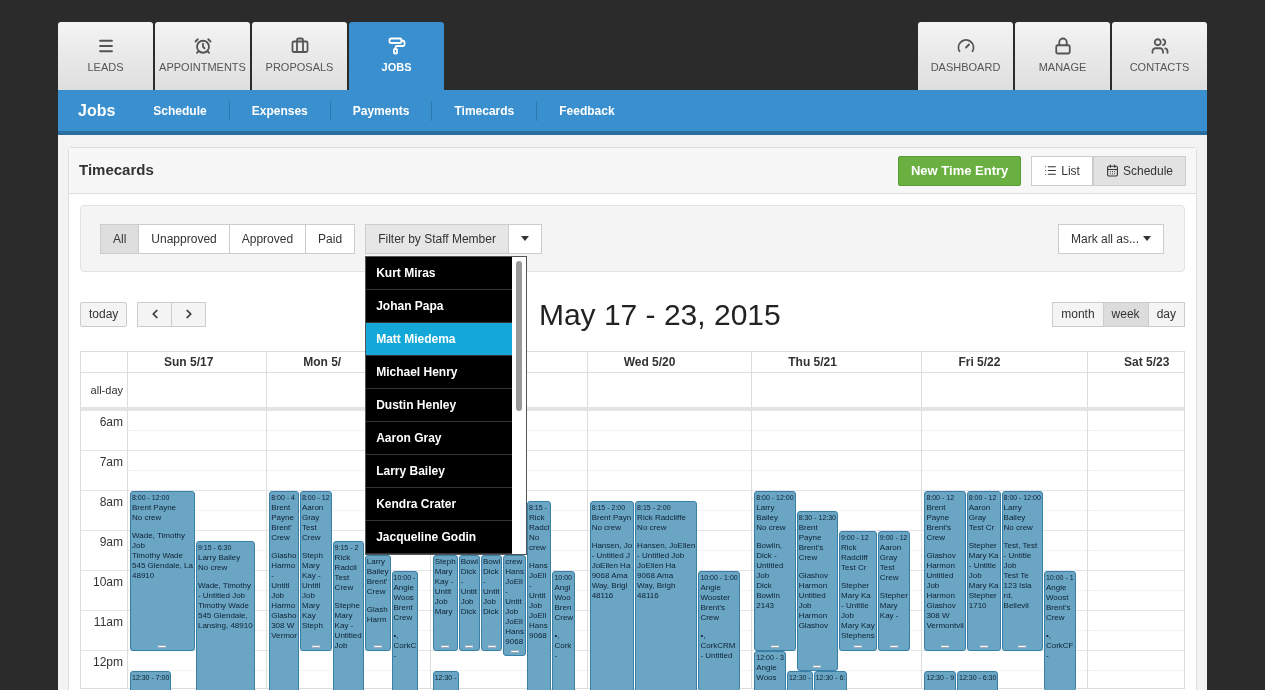 Image resolution: width=1265 pixels, height=690 pixels. I want to click on event-detail-line: Vermor, so click(284, 636).